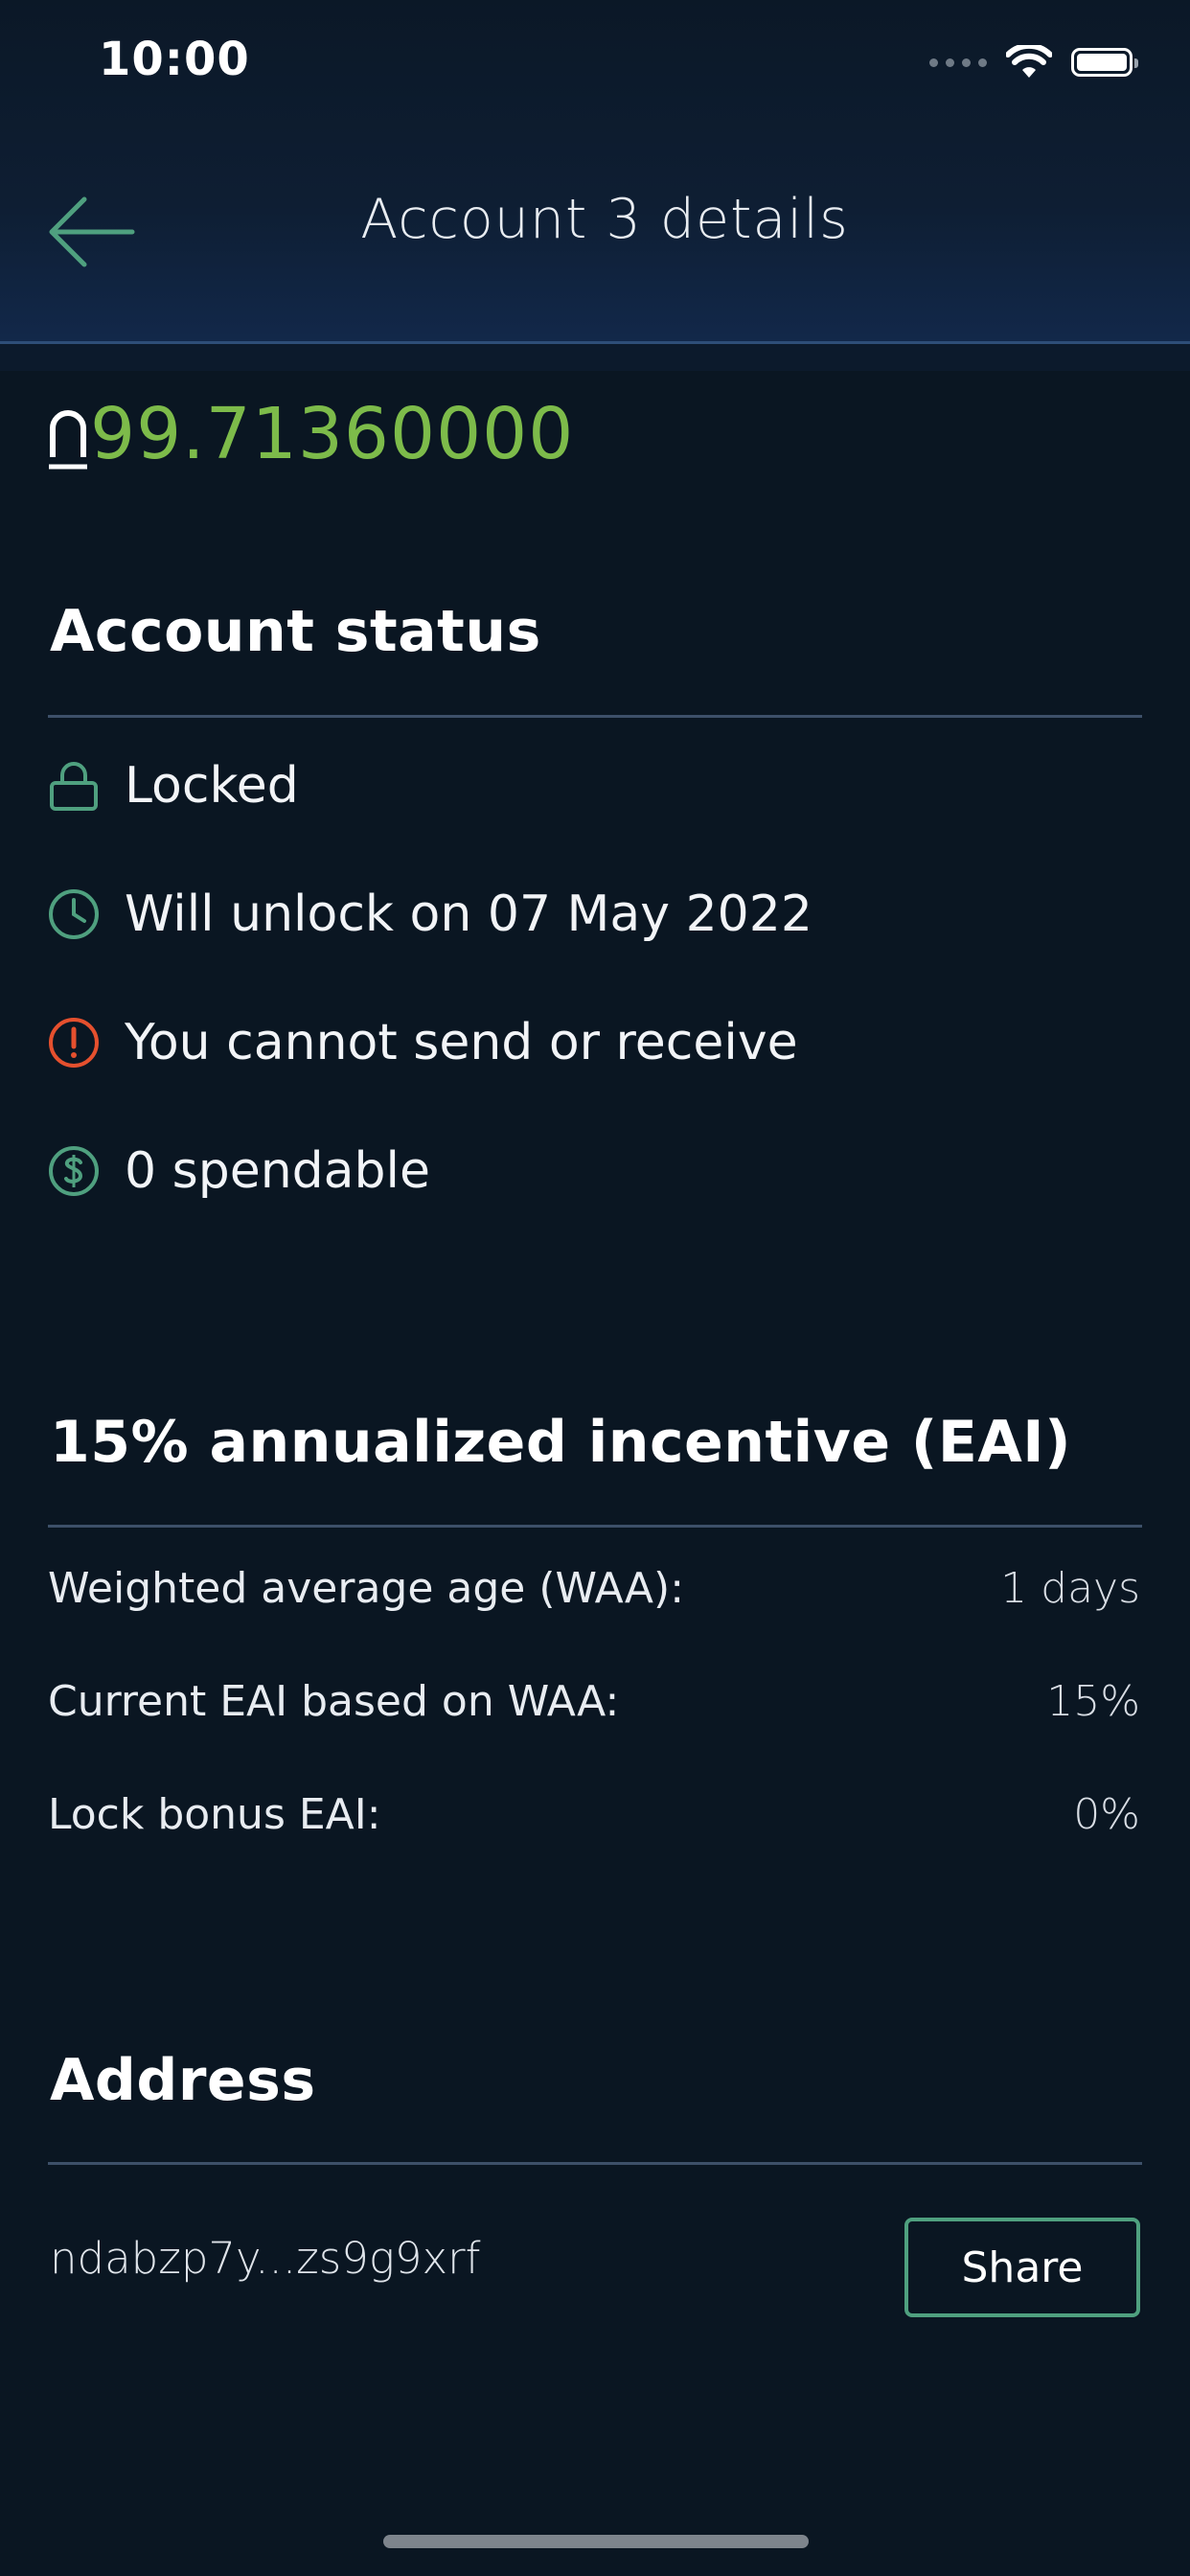  What do you see at coordinates (560, 1442) in the screenshot?
I see `incentive-heading: 15% annualized incentive (EAI)` at bounding box center [560, 1442].